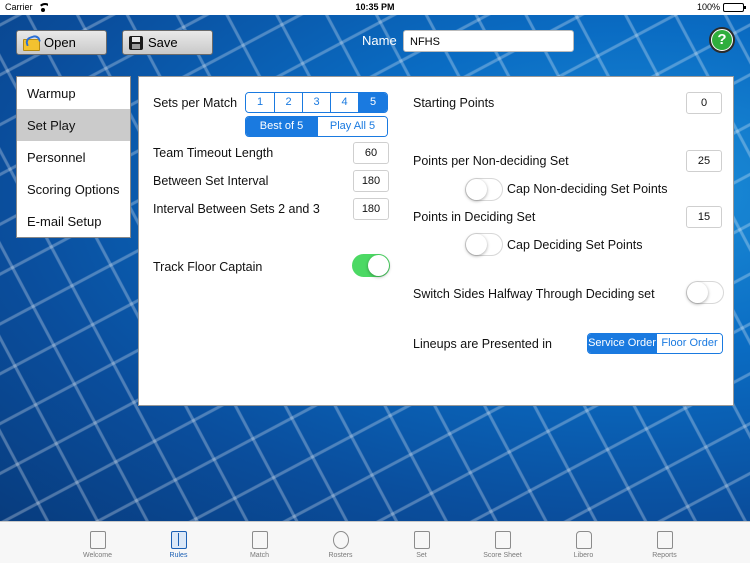  I want to click on points-deciding-field: 15, so click(704, 217).